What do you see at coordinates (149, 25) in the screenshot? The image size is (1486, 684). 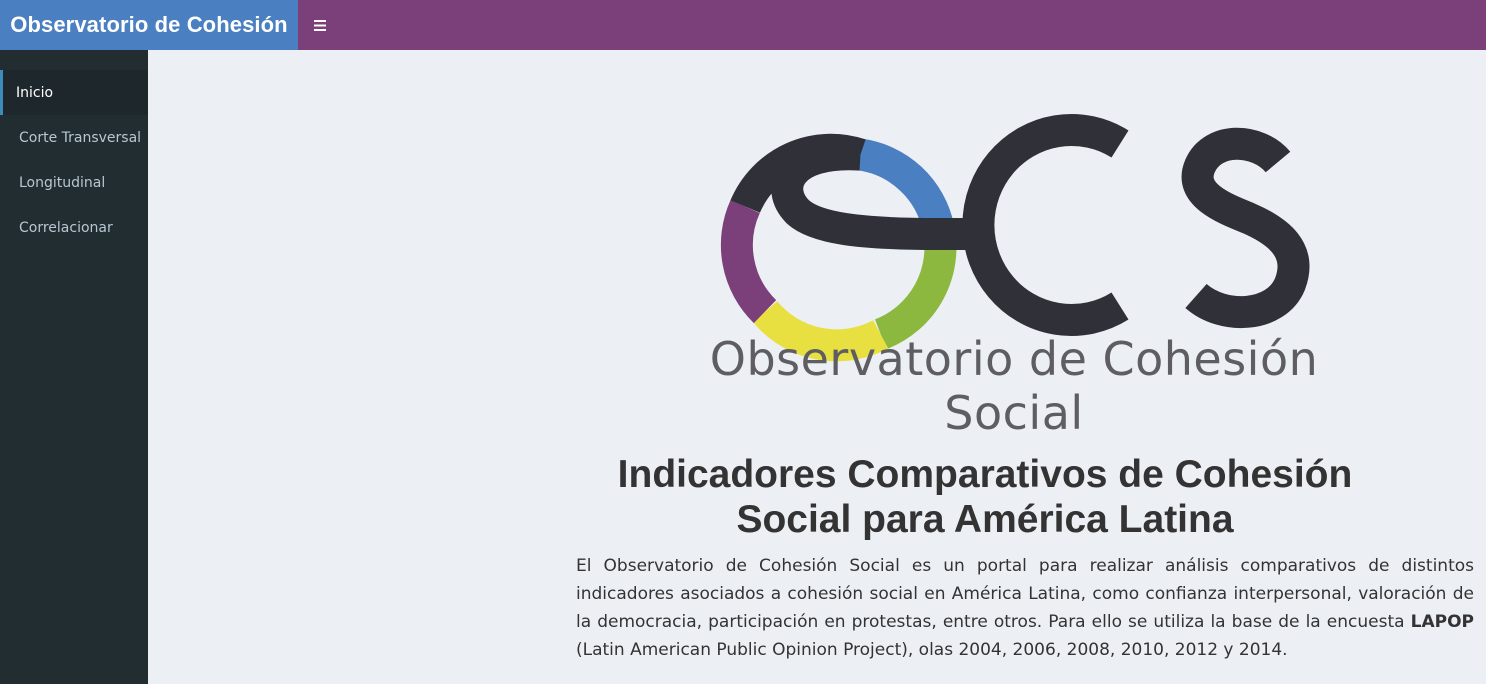 I see `brand-title: Observatorio de Cohesión` at bounding box center [149, 25].